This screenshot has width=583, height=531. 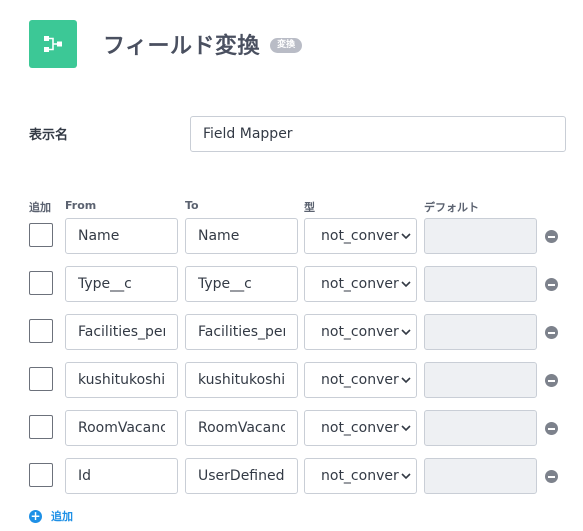 I want to click on header: フィールド変換 変換, so click(x=166, y=44).